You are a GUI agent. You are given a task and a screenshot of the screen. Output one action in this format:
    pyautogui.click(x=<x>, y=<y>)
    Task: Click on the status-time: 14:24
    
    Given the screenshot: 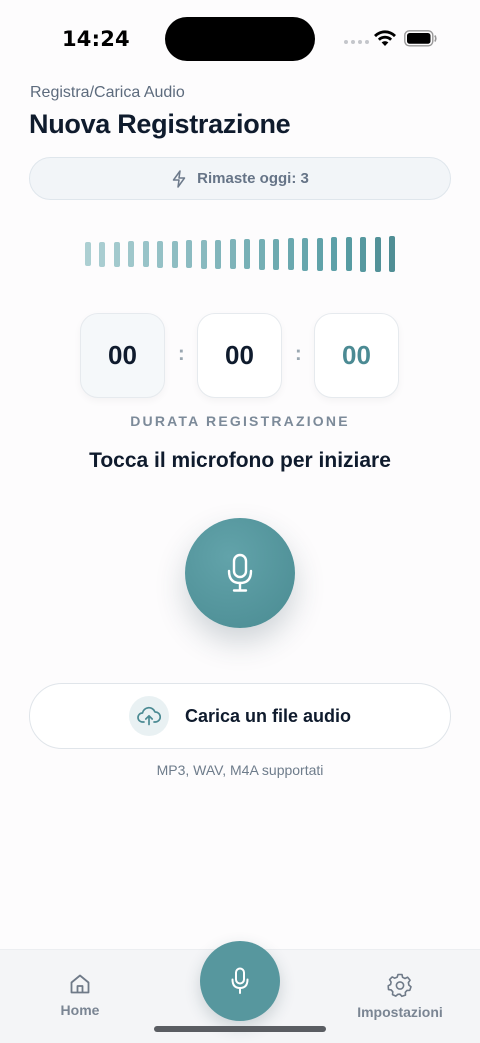 What is the action you would take?
    pyautogui.click(x=96, y=39)
    